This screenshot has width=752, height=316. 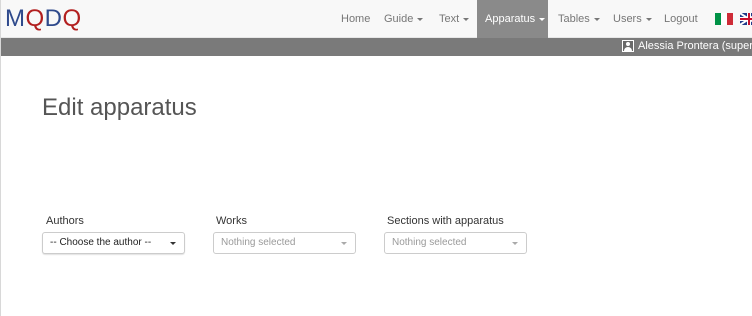 I want to click on user-bar: Alessia Prontera (supervisor), so click(x=376, y=47).